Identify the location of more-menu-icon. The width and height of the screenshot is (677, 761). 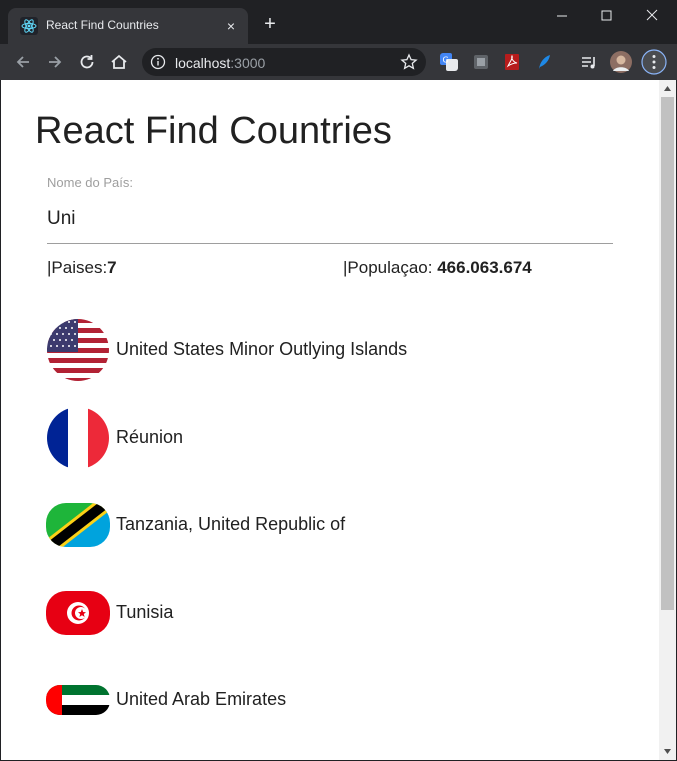
(654, 62).